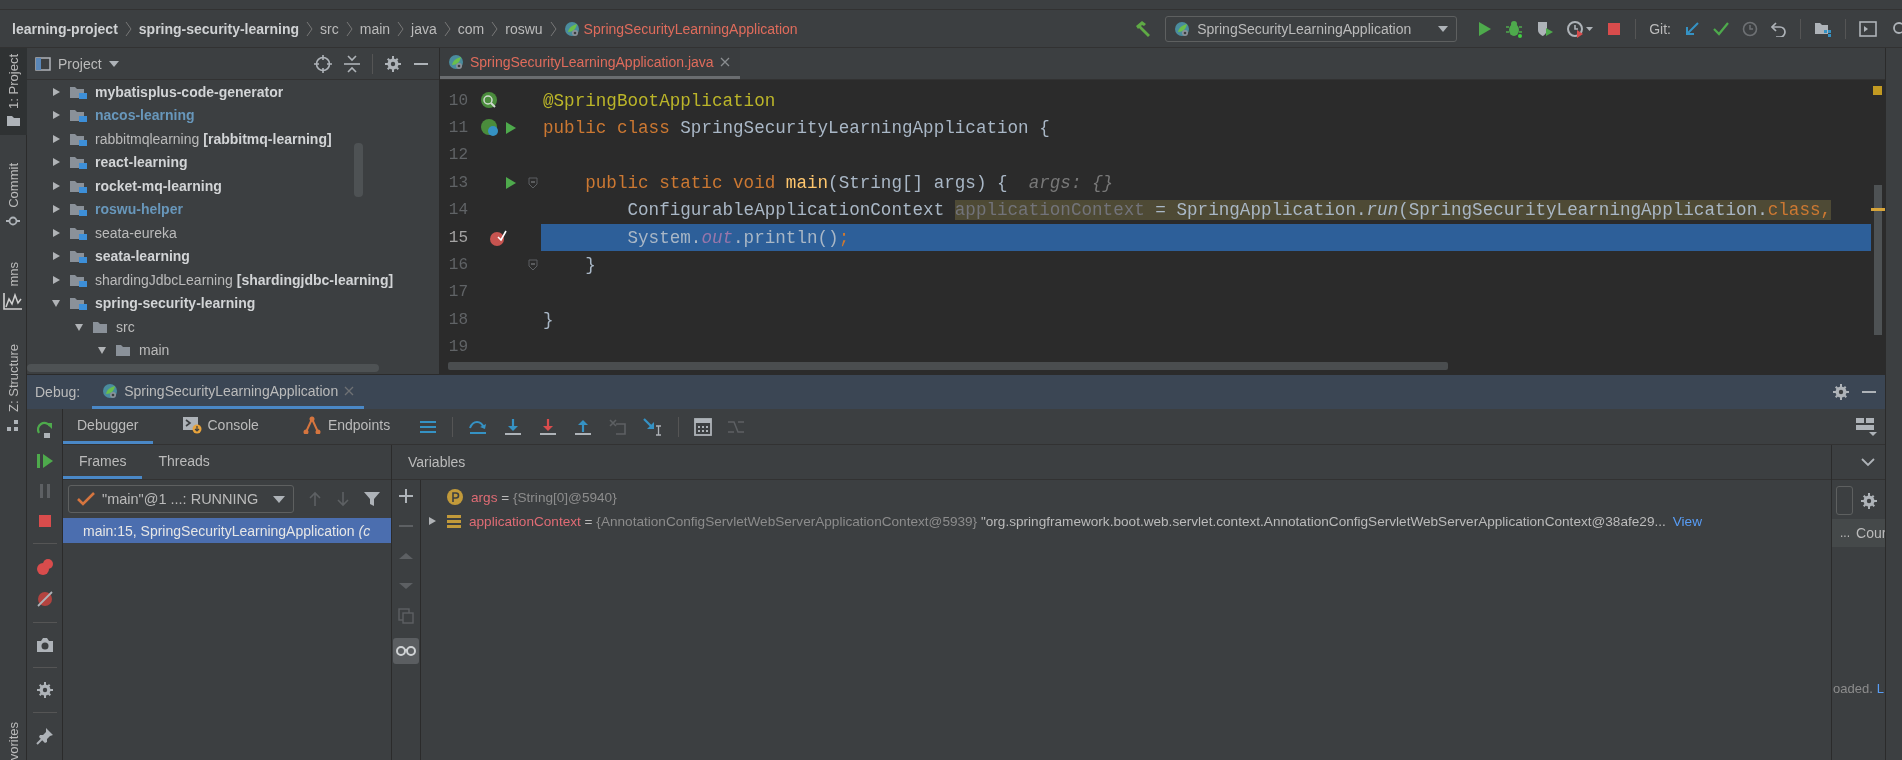 This screenshot has width=1902, height=760. I want to click on collapse-all-icon, so click(352, 63).